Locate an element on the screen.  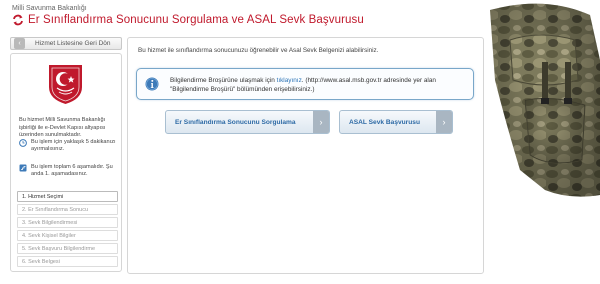
info-icon is located at coordinates (152, 84).